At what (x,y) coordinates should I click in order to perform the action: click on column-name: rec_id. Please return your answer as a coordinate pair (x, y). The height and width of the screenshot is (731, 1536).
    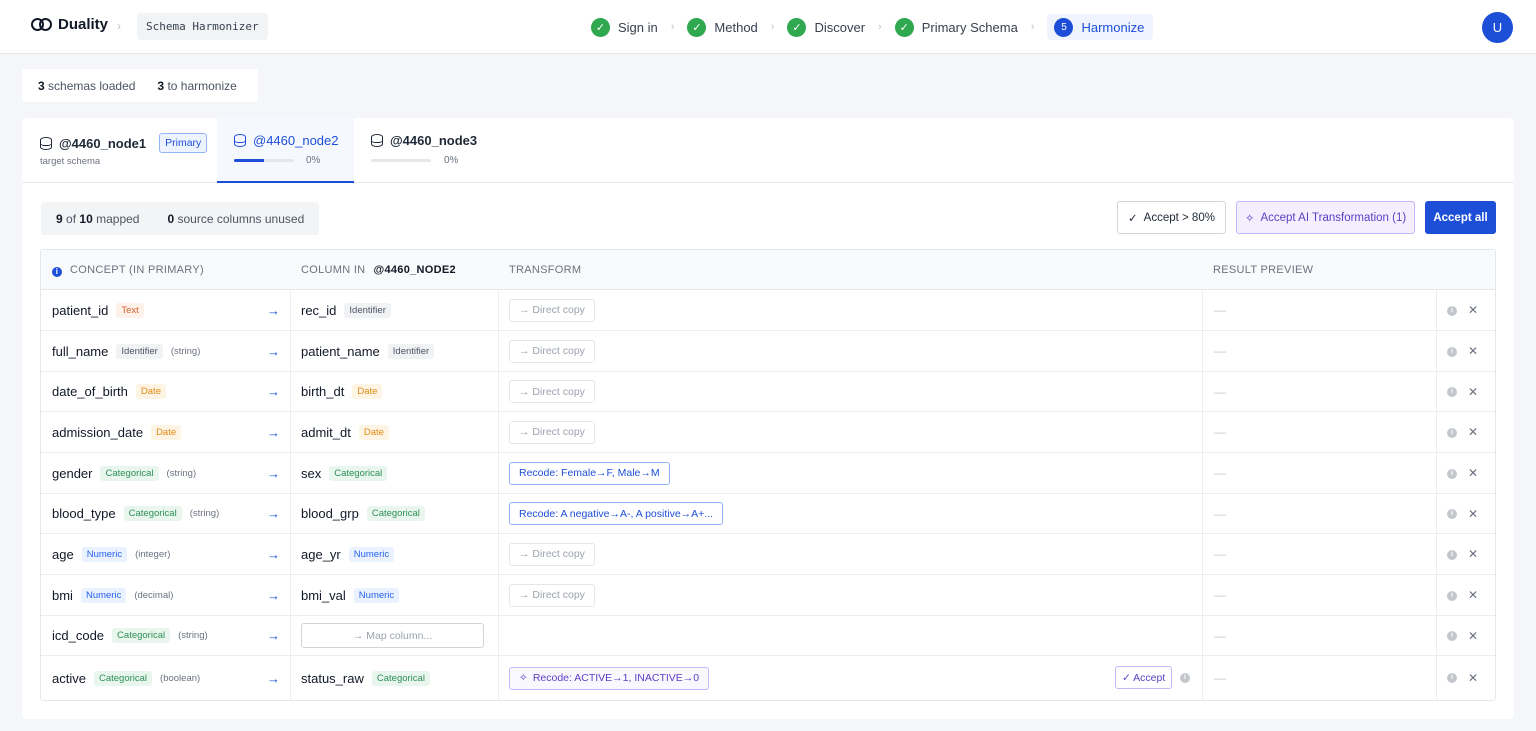
    Looking at the image, I should click on (319, 310).